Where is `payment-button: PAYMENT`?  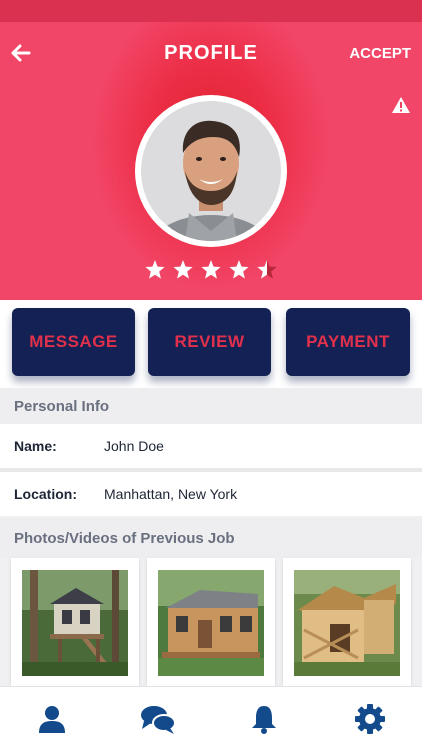 payment-button: PAYMENT is located at coordinates (348, 342).